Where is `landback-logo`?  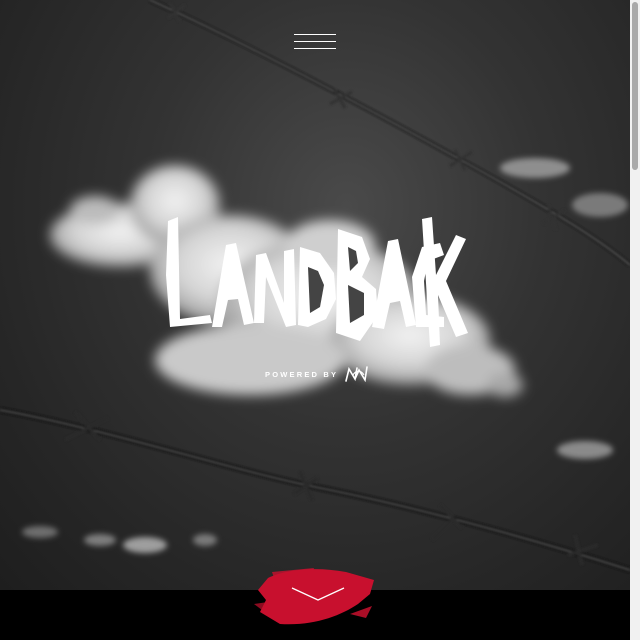 landback-logo is located at coordinates (315, 285).